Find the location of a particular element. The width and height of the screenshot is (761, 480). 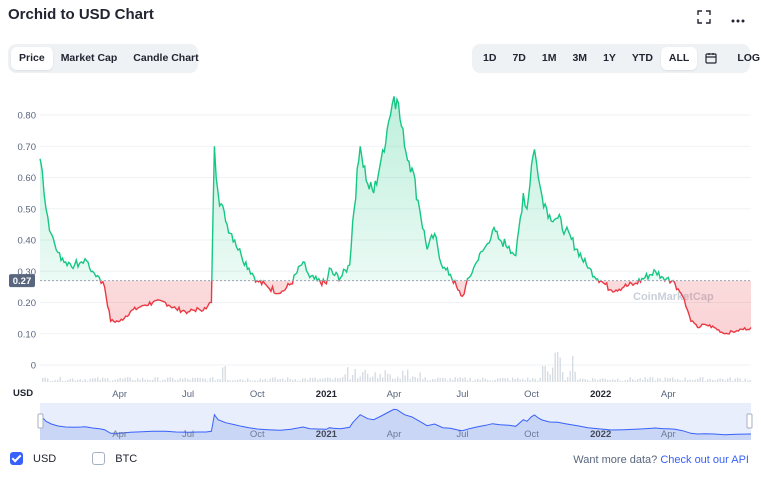

navigator-left-handle is located at coordinates (40, 421).